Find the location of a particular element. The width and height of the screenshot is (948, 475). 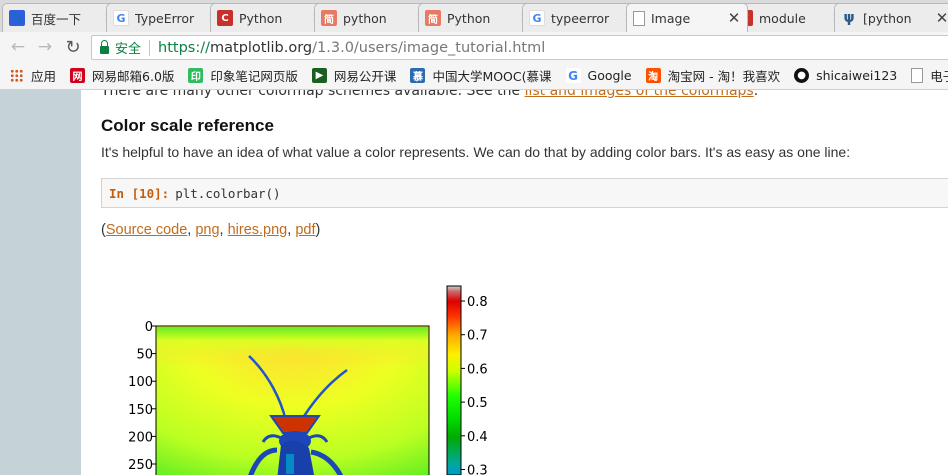

browser-tab: ψ [python ✕ is located at coordinates (891, 17).